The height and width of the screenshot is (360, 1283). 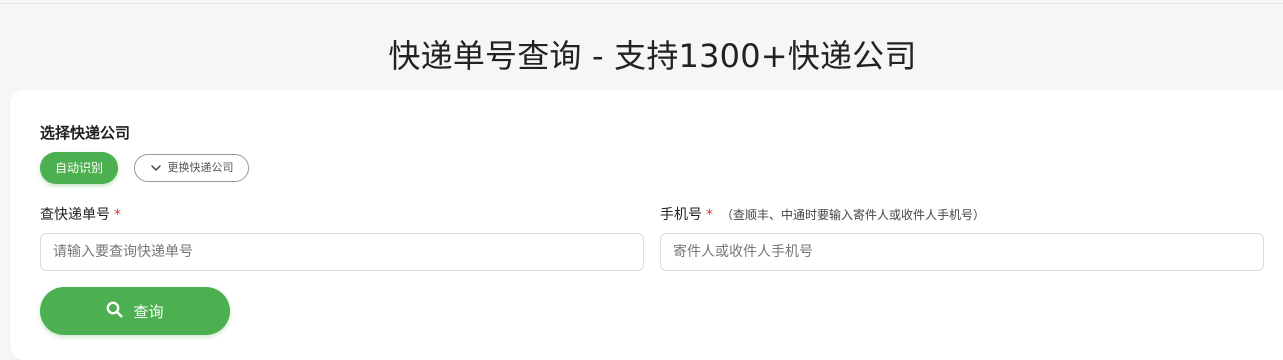 What do you see at coordinates (117, 215) in the screenshot?
I see `tracking-required-mark: *` at bounding box center [117, 215].